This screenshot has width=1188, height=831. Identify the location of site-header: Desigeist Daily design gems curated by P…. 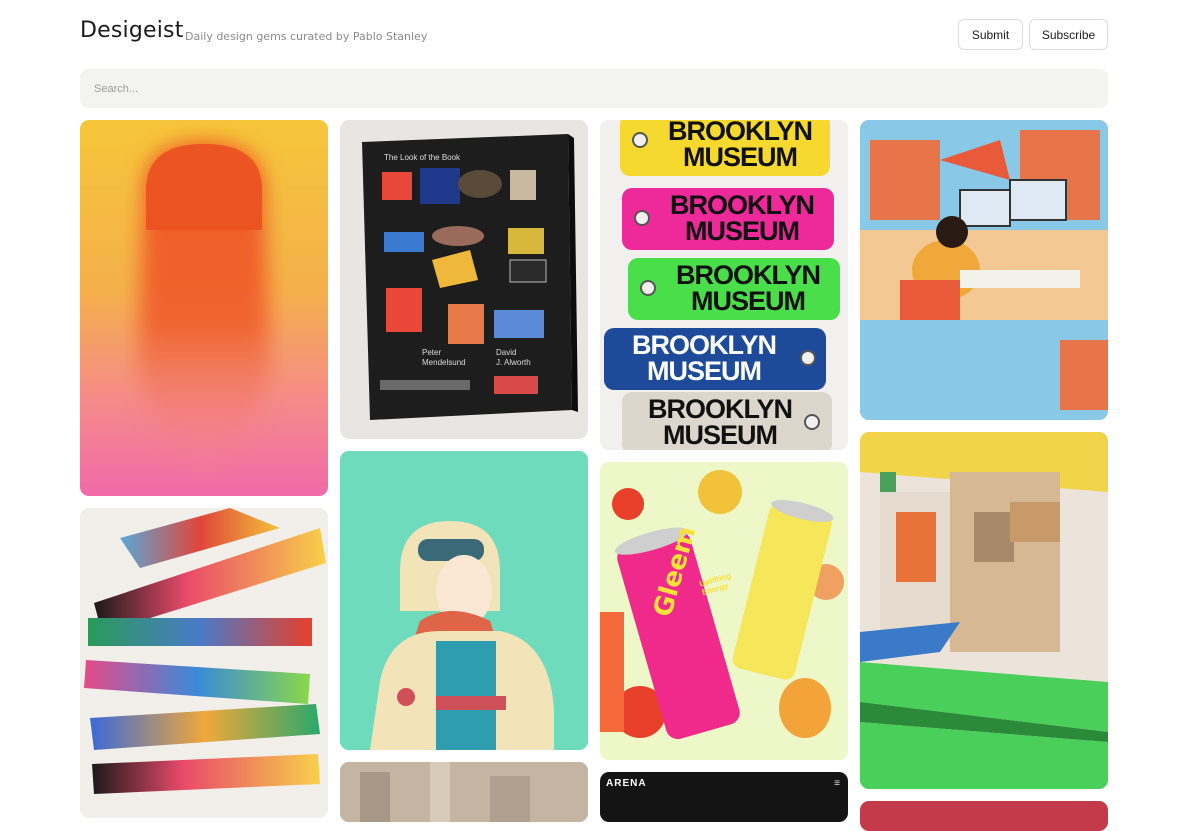
(594, 35).